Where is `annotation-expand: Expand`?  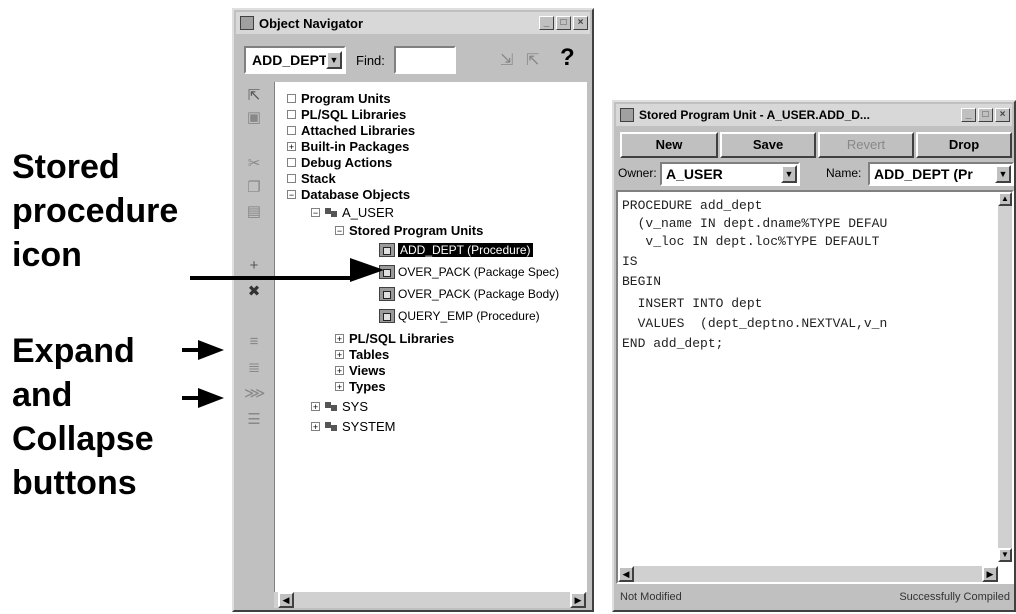
annotation-expand: Expand is located at coordinates (73, 351).